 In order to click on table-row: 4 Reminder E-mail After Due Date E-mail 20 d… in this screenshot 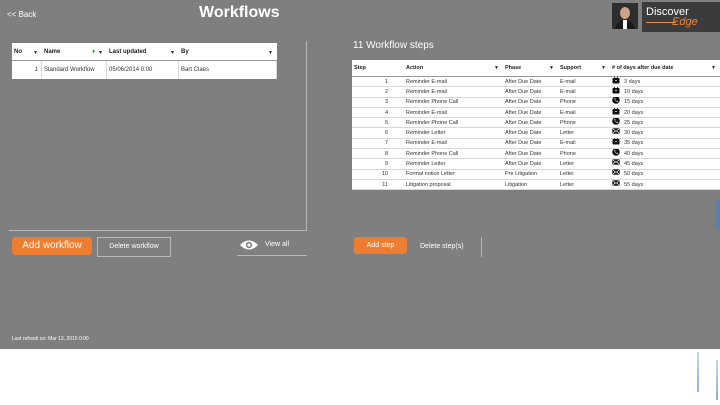, I will do `click(536, 113)`.